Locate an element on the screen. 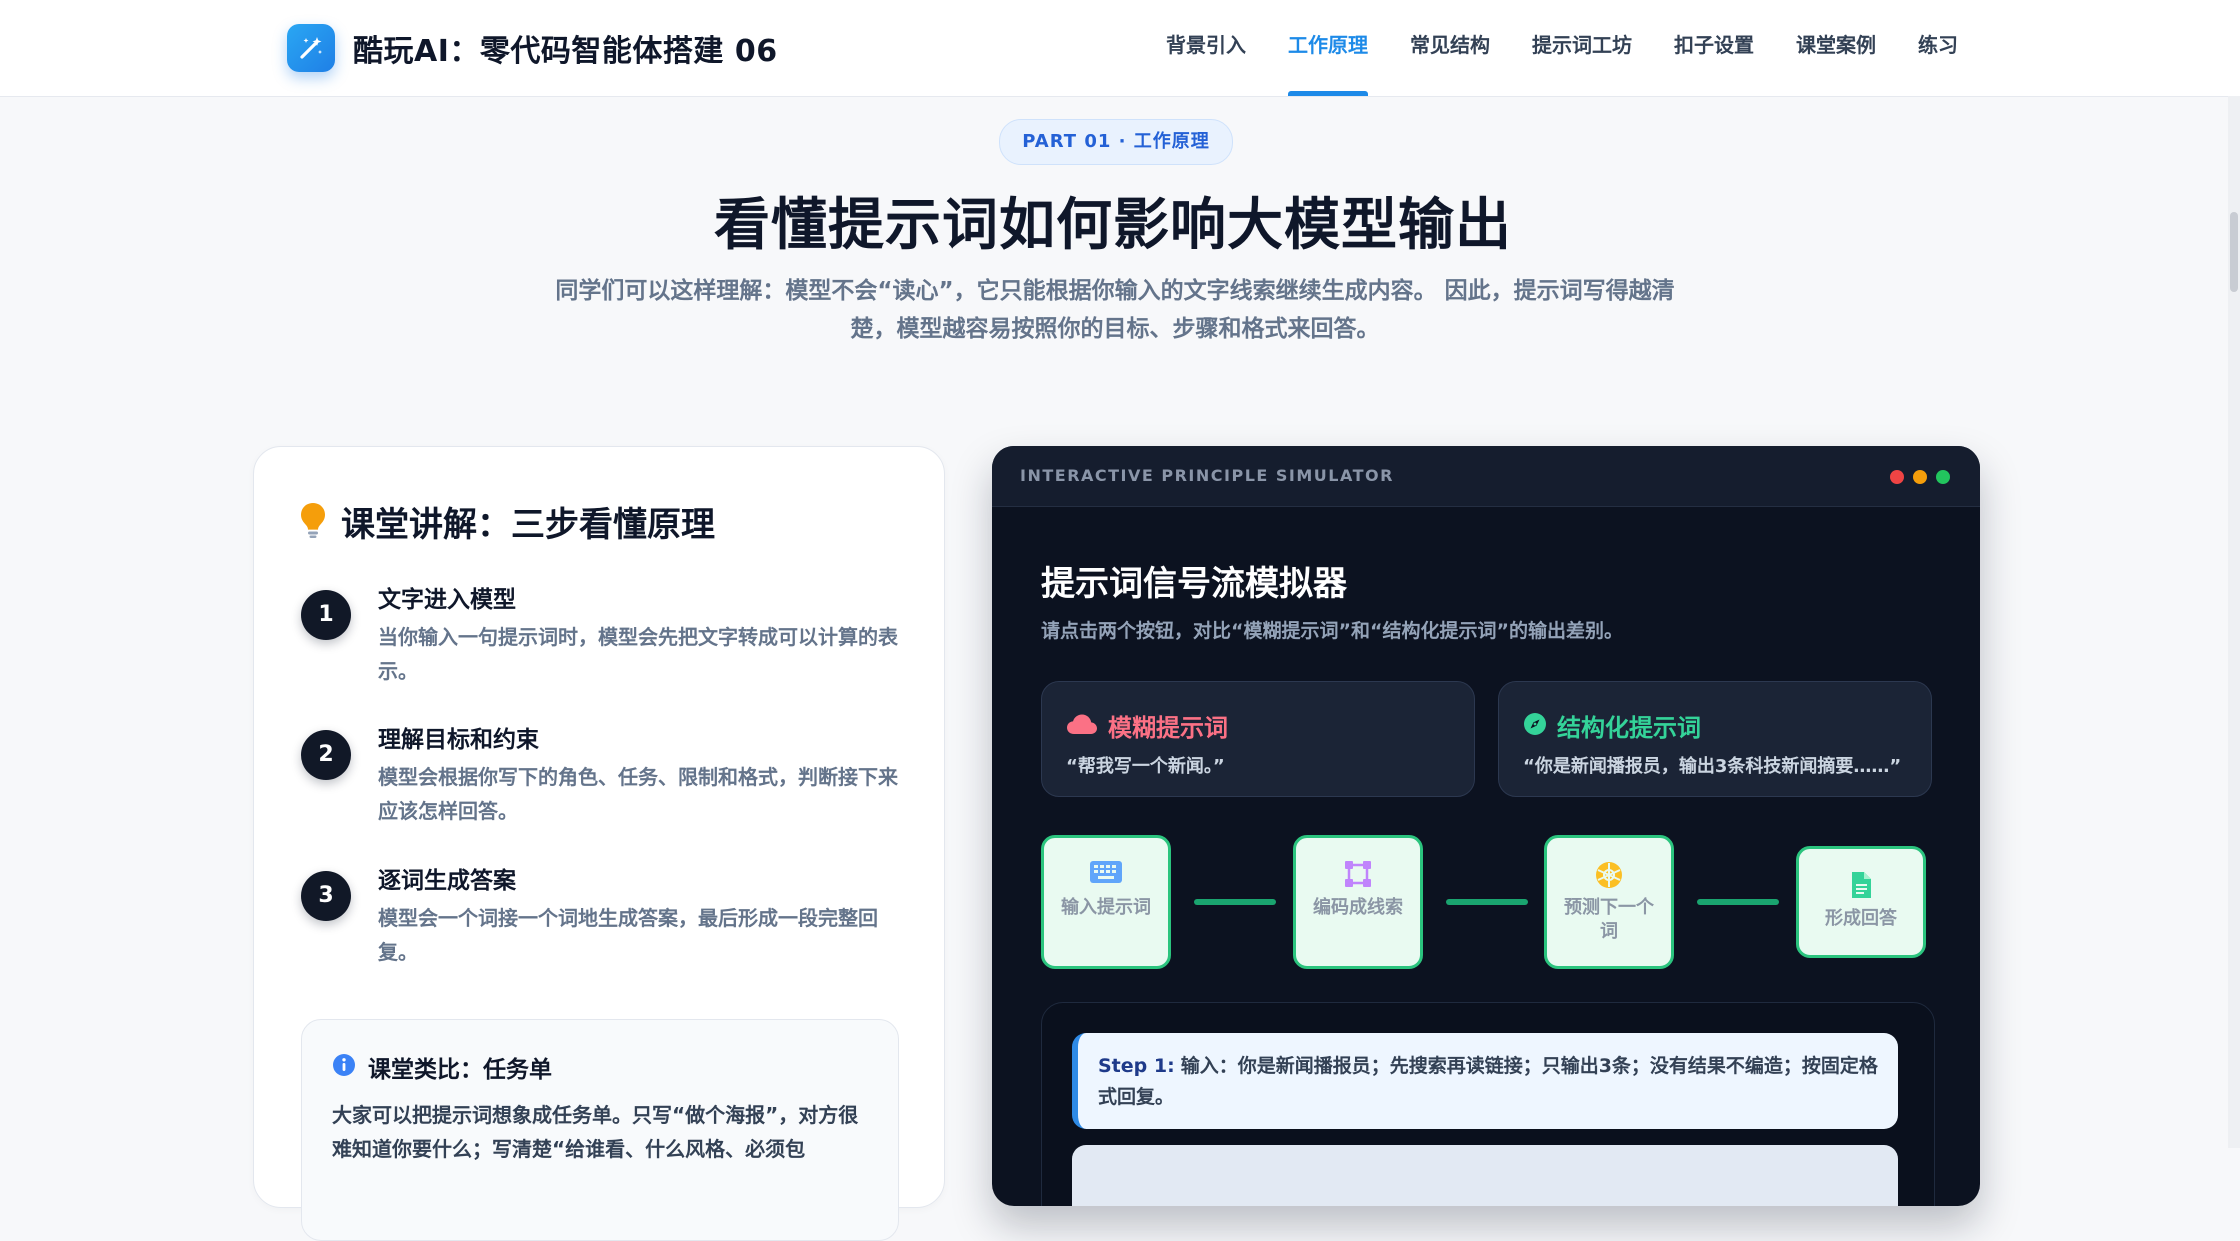  brain-icon is located at coordinates (1609, 874).